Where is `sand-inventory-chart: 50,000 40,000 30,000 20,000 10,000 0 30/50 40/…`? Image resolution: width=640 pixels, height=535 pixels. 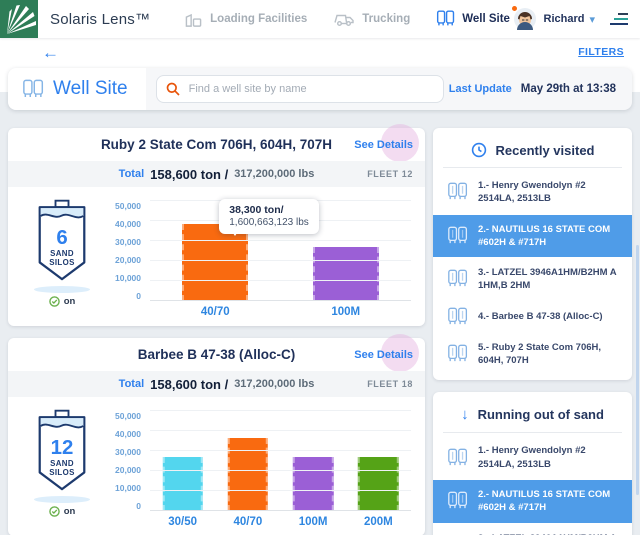 sand-inventory-chart: 50,000 40,000 30,000 20,000 10,000 0 30/50 40/… is located at coordinates (259, 466).